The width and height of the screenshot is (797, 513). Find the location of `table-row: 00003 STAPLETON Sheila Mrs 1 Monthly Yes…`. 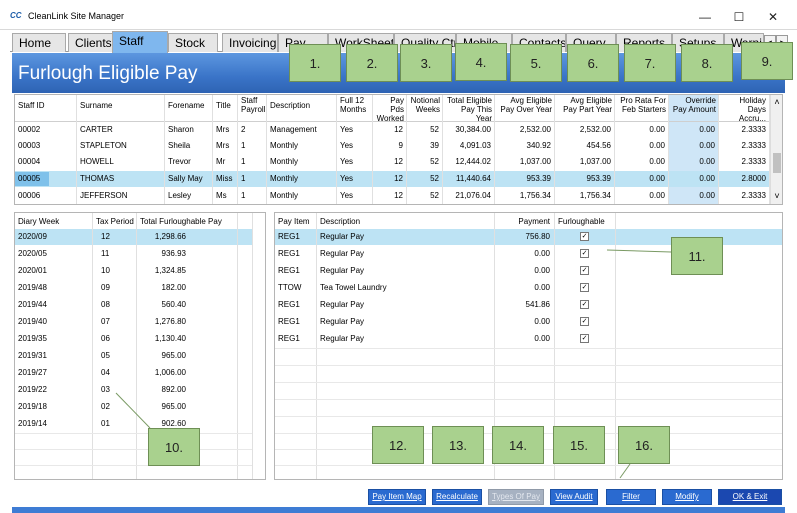

table-row: 00003 STAPLETON Sheila Mrs 1 Monthly Yes… is located at coordinates (392, 146).